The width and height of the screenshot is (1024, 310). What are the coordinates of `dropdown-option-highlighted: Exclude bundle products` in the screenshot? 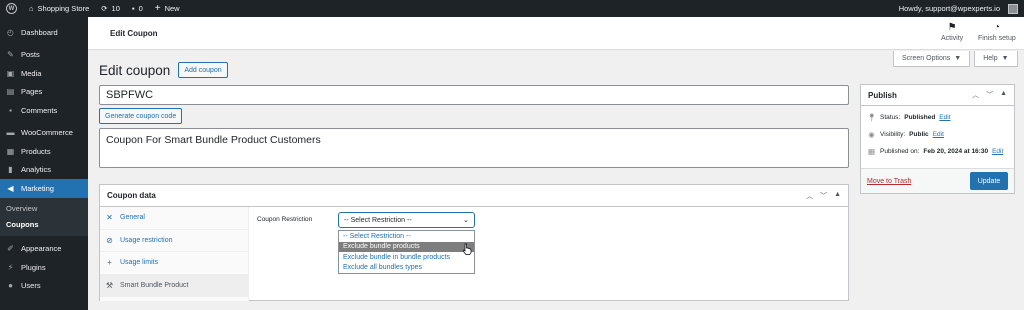 It's located at (406, 246).